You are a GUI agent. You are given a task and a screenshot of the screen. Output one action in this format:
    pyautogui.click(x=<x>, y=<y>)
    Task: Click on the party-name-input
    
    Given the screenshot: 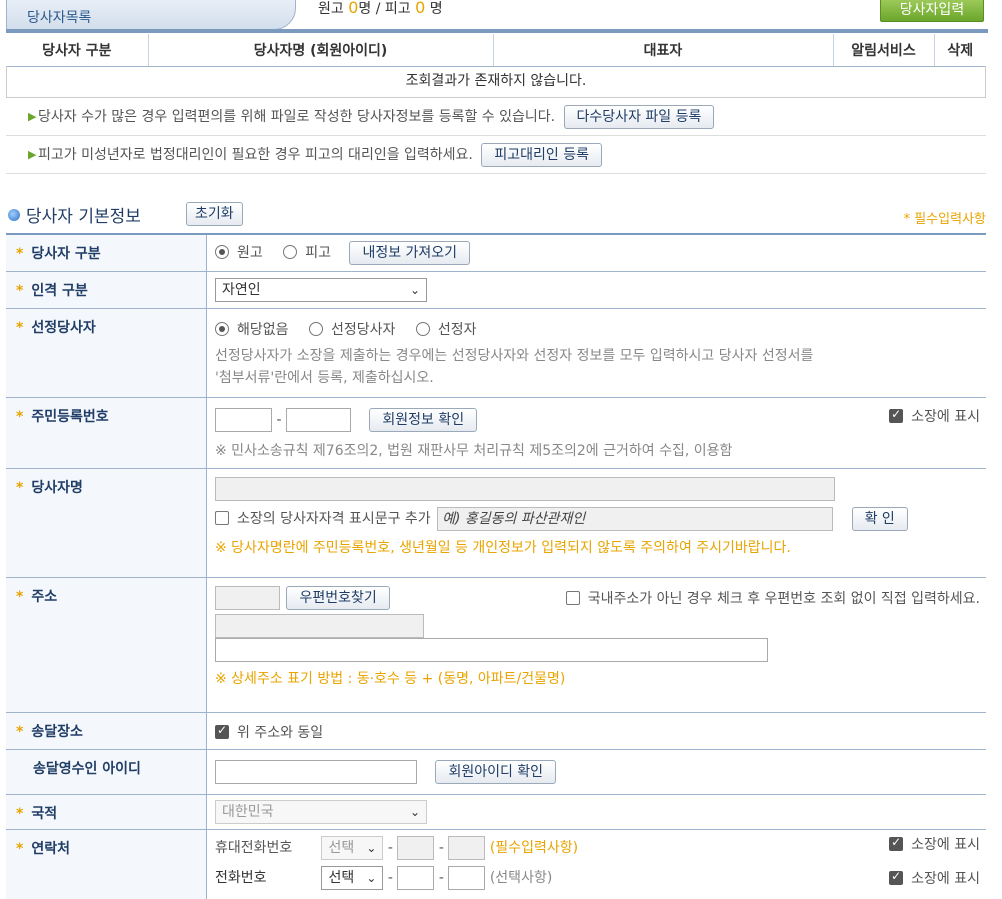 What is the action you would take?
    pyautogui.click(x=525, y=489)
    